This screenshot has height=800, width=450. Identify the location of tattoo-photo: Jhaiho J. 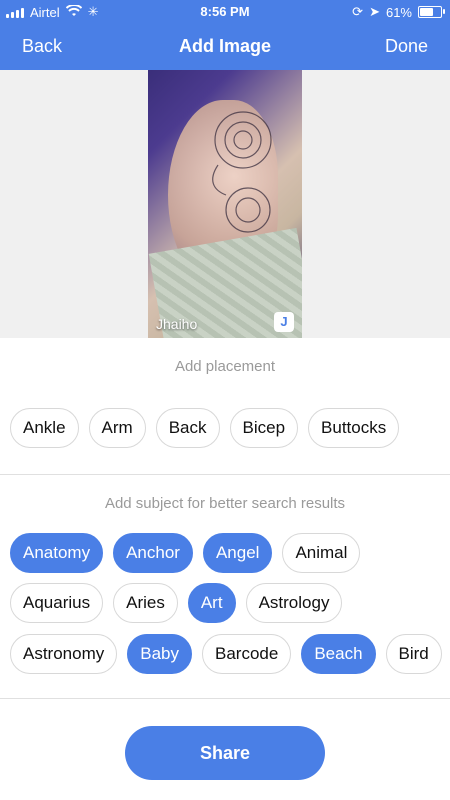
(225, 204).